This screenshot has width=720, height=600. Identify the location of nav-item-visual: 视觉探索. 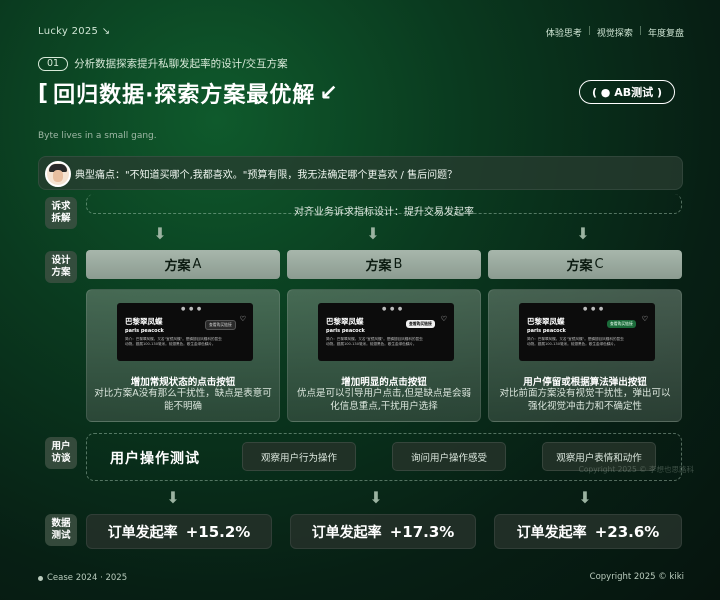
(615, 32).